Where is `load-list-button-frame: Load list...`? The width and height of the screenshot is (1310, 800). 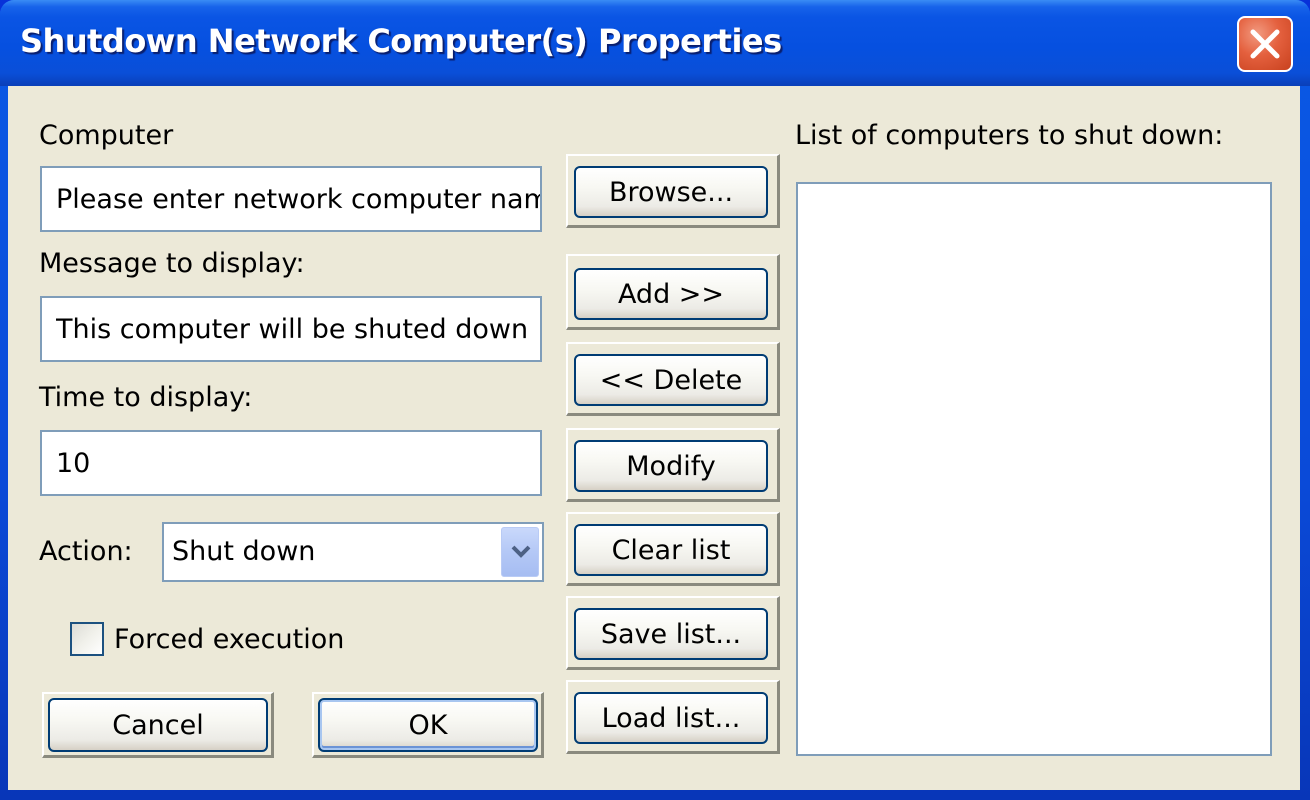
load-list-button-frame: Load list... is located at coordinates (673, 717).